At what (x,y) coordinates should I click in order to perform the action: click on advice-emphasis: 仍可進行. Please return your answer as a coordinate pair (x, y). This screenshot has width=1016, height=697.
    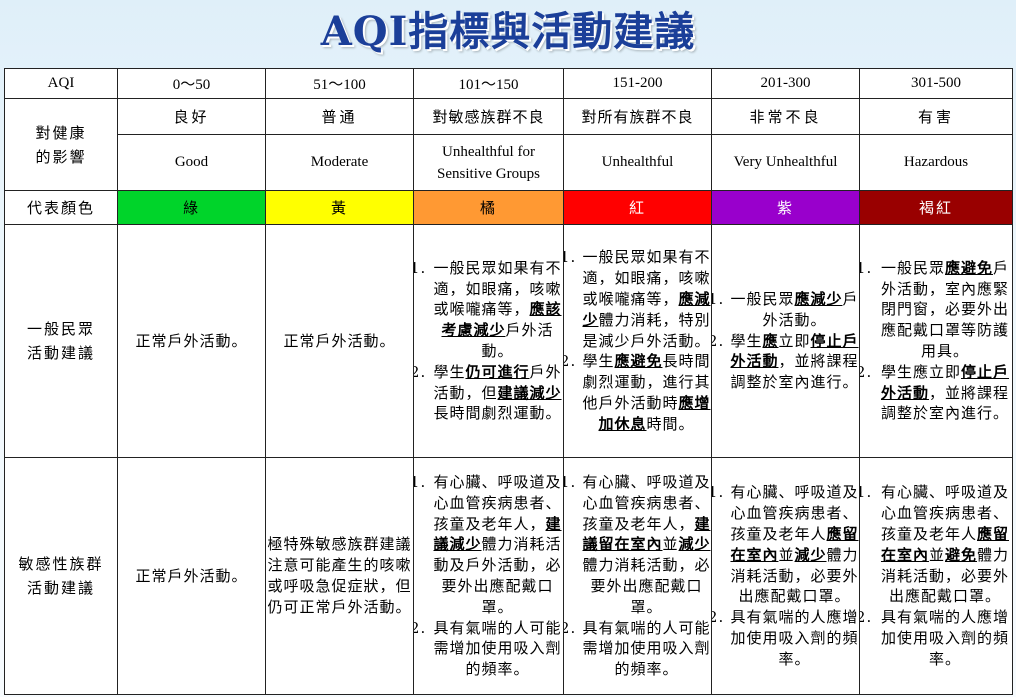
    Looking at the image, I should click on (497, 371).